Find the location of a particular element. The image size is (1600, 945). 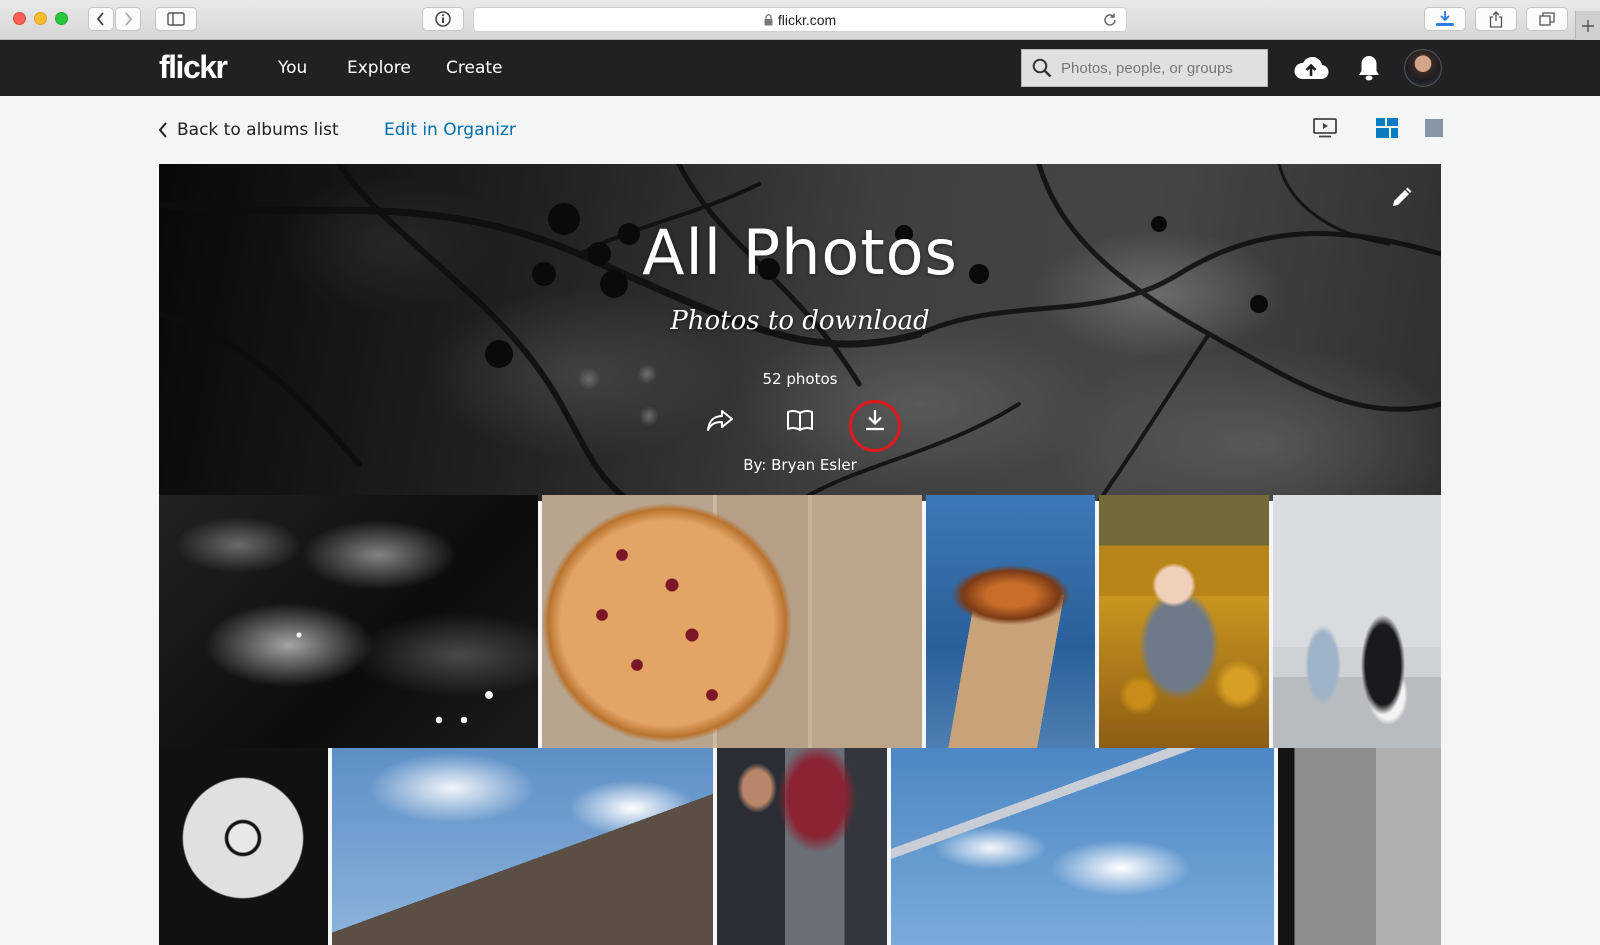

download-highlight-circle is located at coordinates (875, 426).